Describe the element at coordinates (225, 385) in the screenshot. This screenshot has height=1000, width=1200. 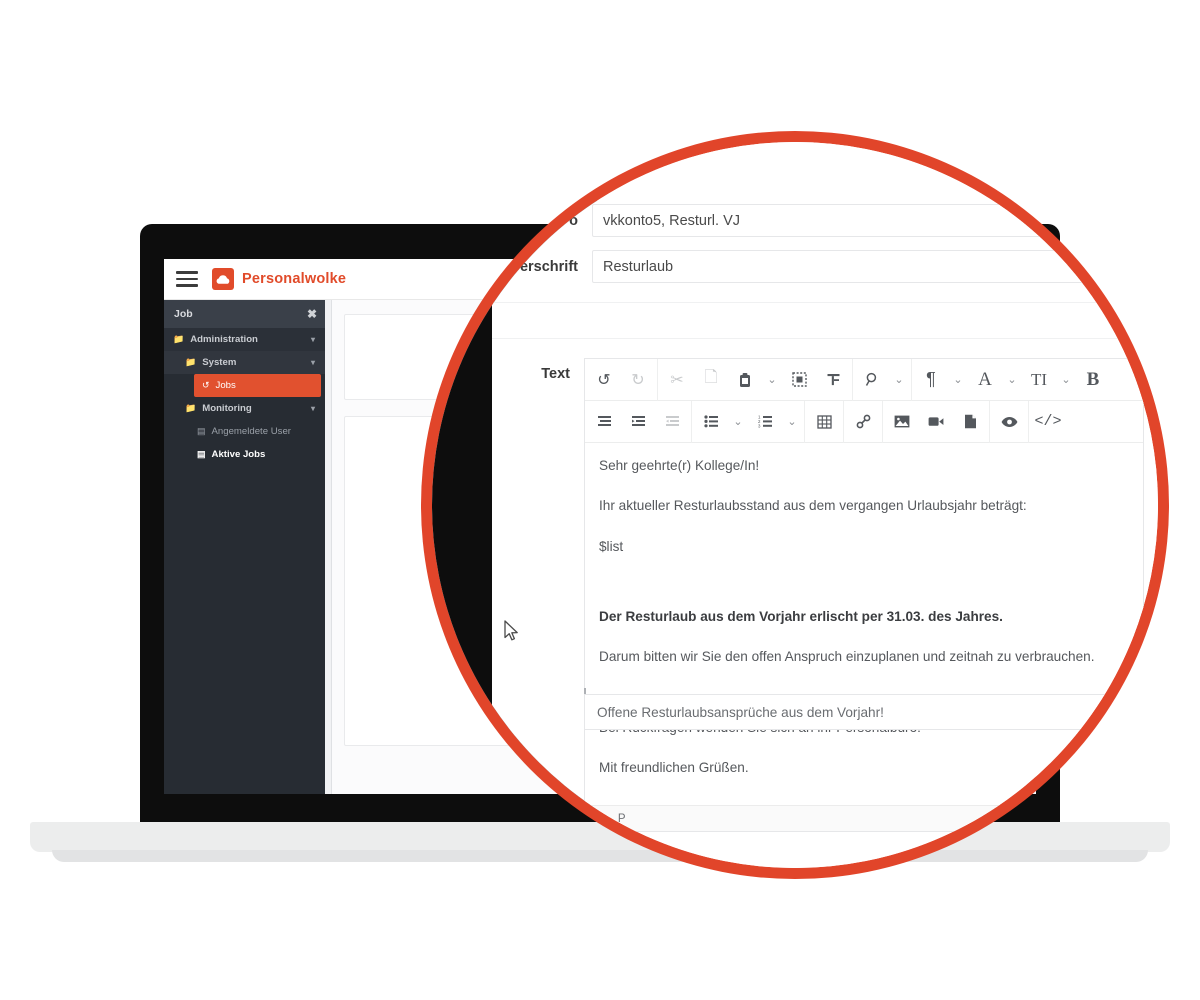
I see `sidebar-item-label: Jobs` at that location.